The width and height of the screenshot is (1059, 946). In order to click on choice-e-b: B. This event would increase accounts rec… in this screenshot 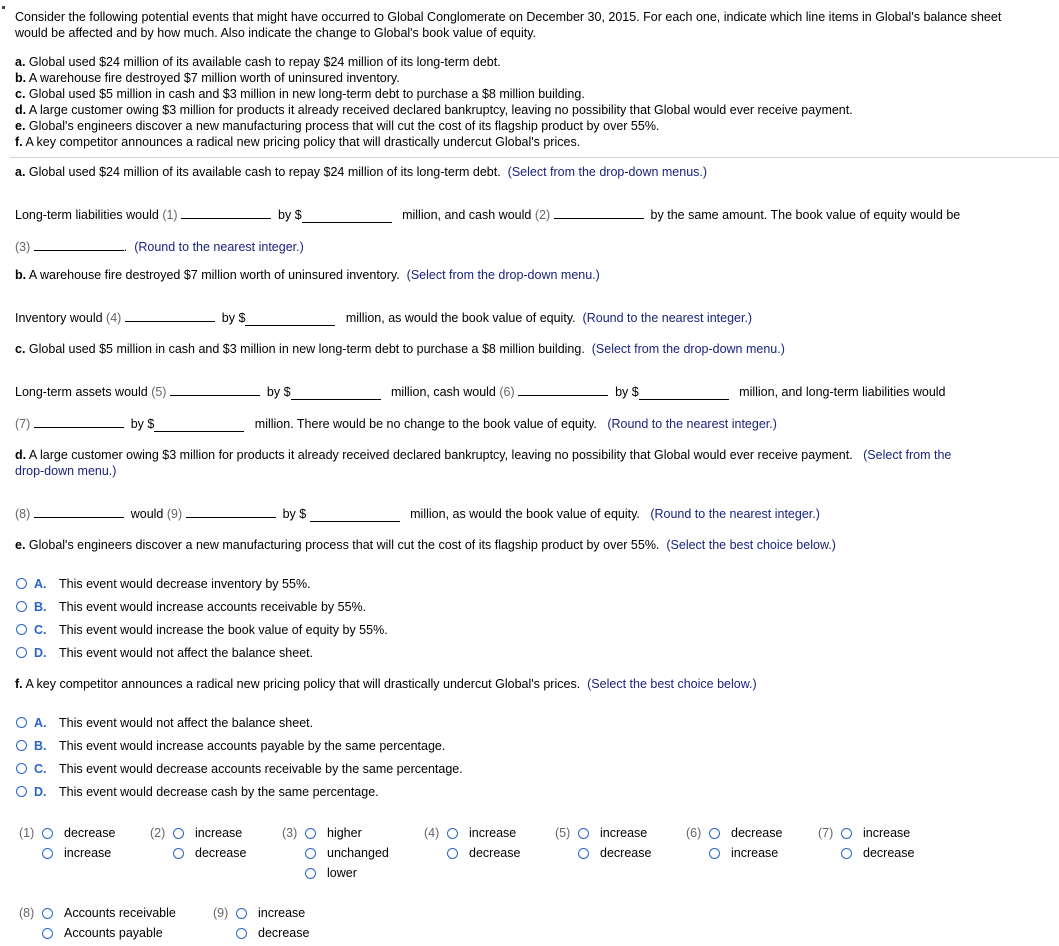, I will do `click(202, 606)`.